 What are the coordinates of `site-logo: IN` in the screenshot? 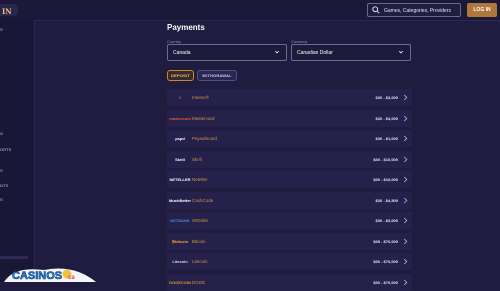 It's located at (9, 10).